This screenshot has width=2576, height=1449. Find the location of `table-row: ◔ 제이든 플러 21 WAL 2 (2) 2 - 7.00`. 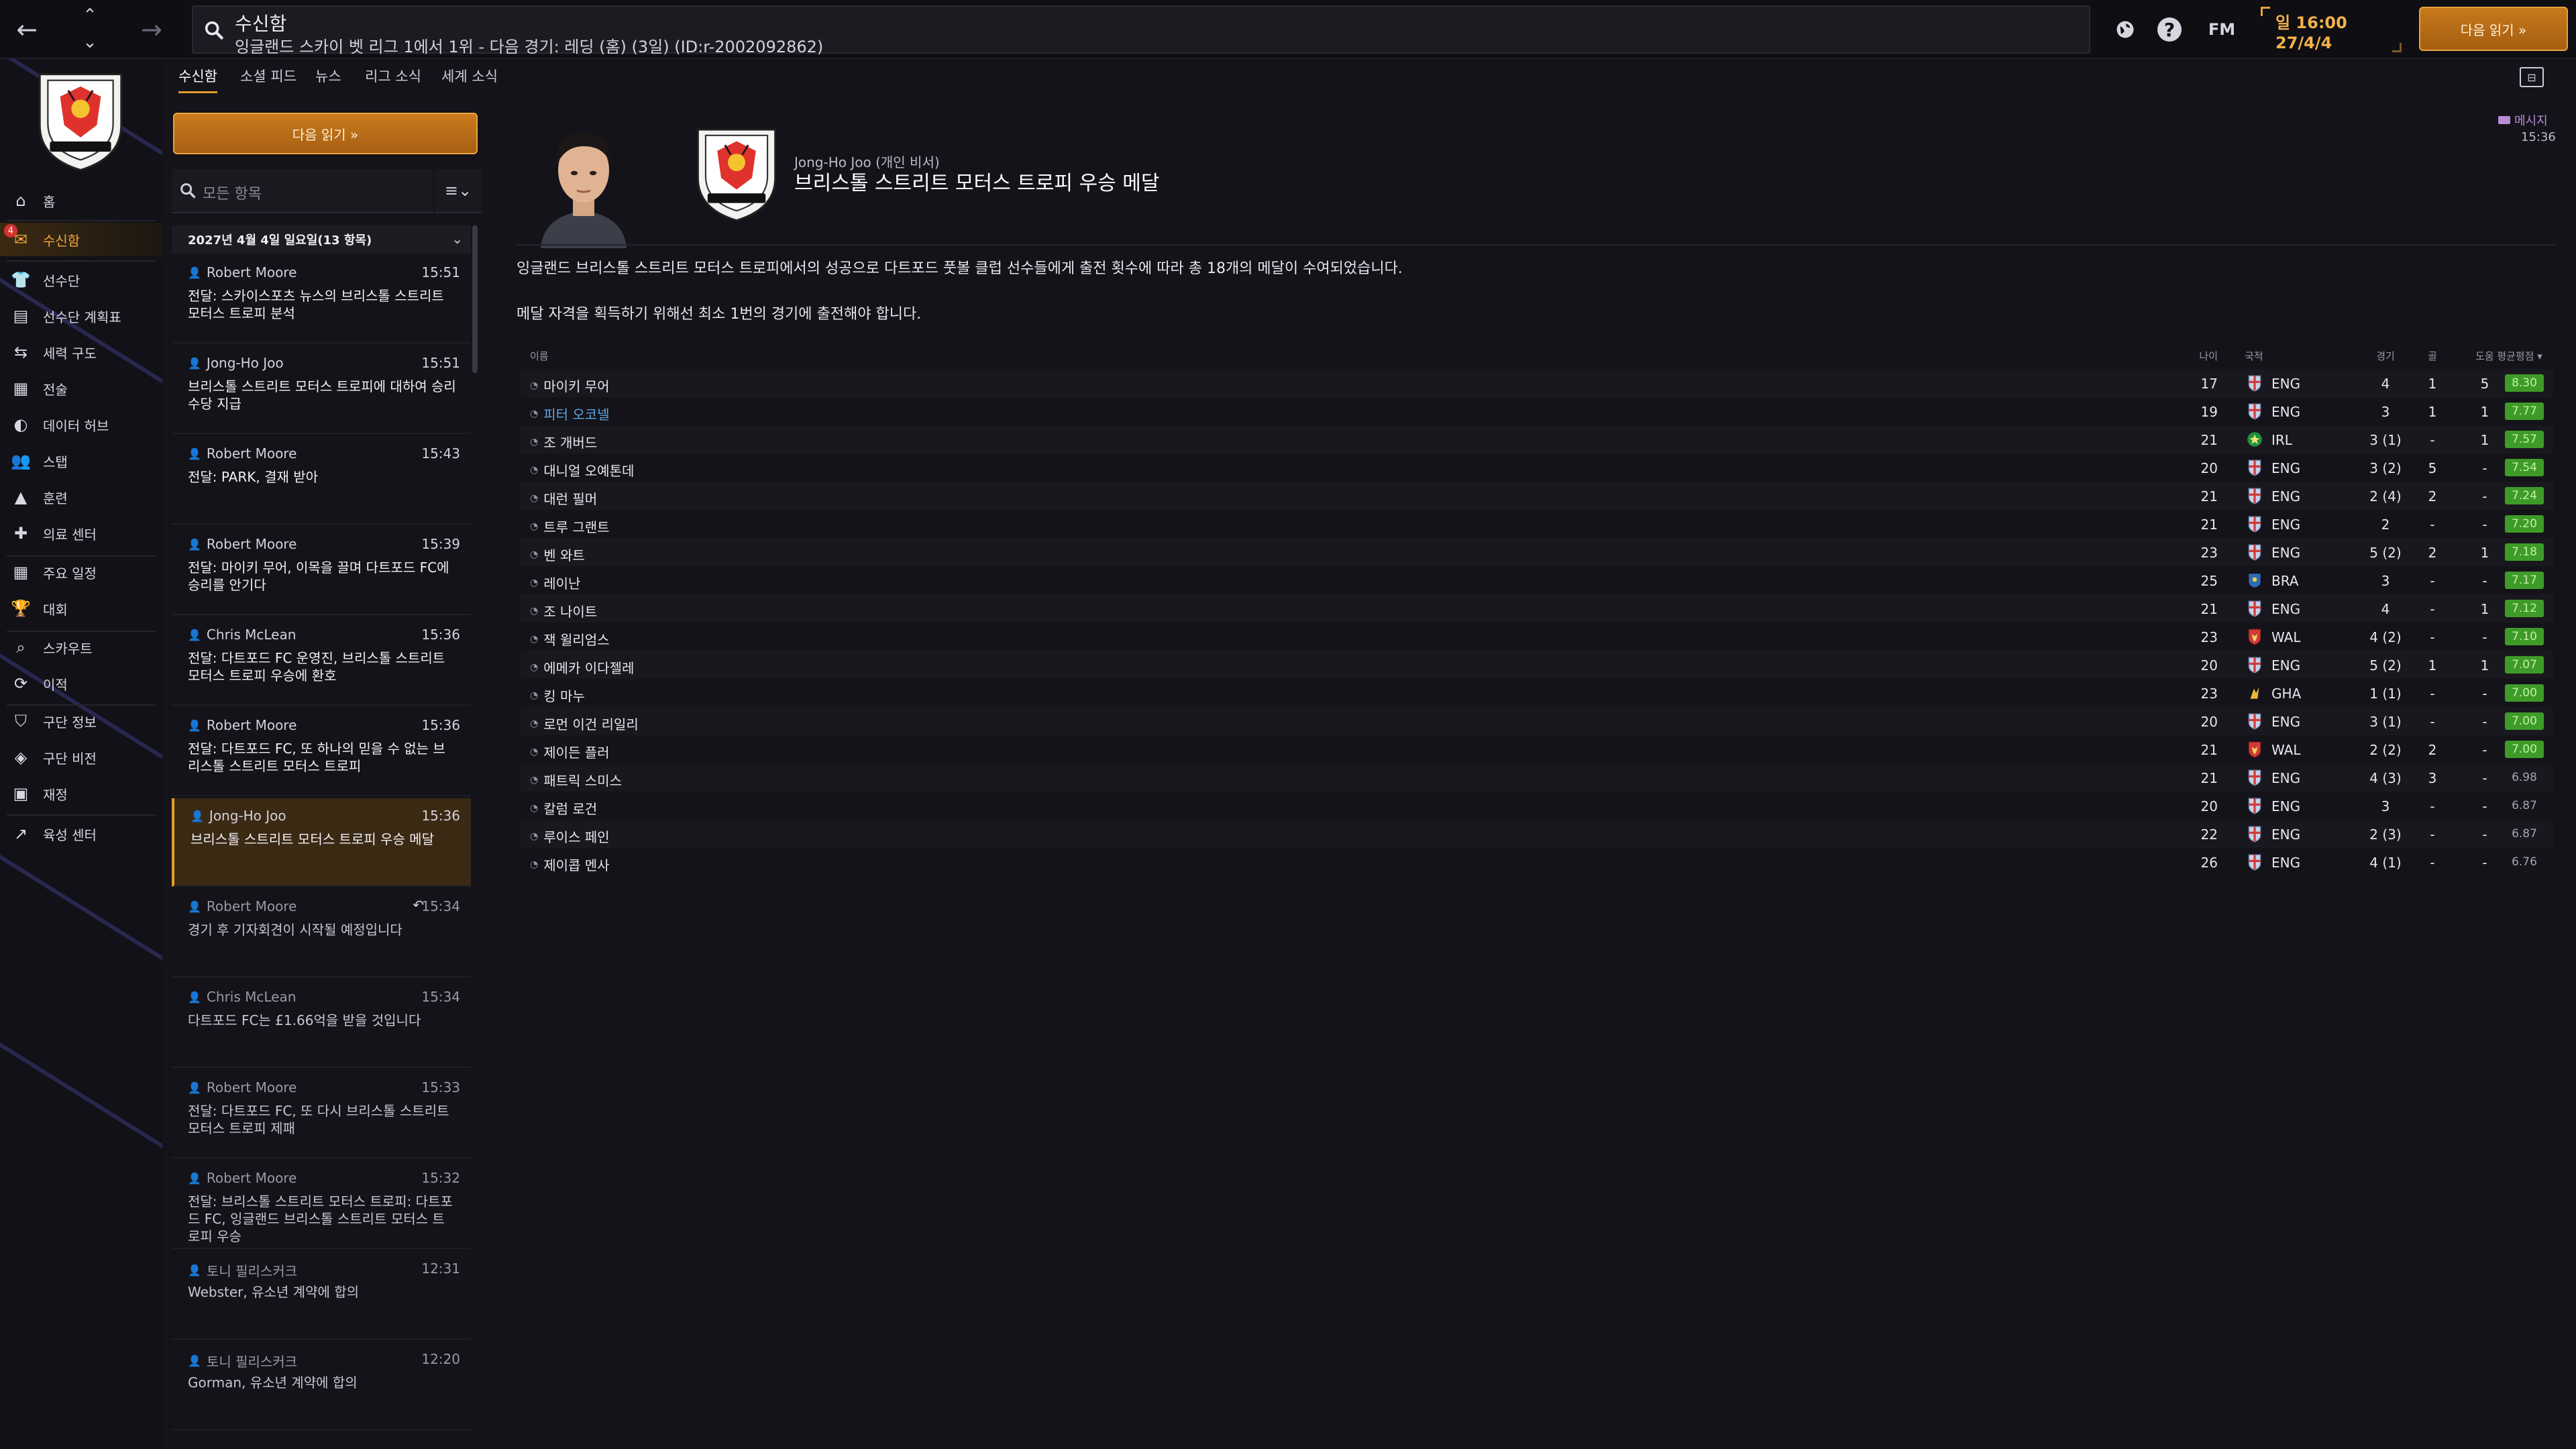

table-row: ◔ 제이든 플러 21 WAL 2 (2) 2 - 7.00 is located at coordinates (1537, 749).